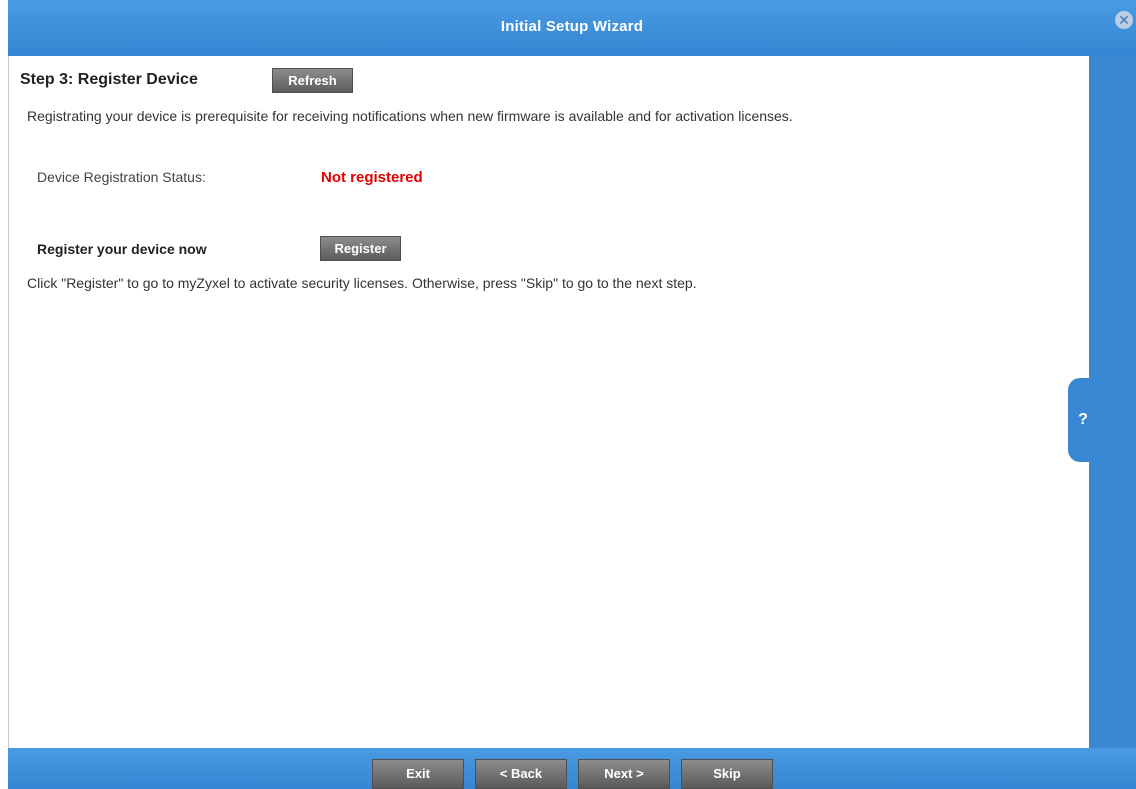  I want to click on skip-button: Skip, so click(727, 774).